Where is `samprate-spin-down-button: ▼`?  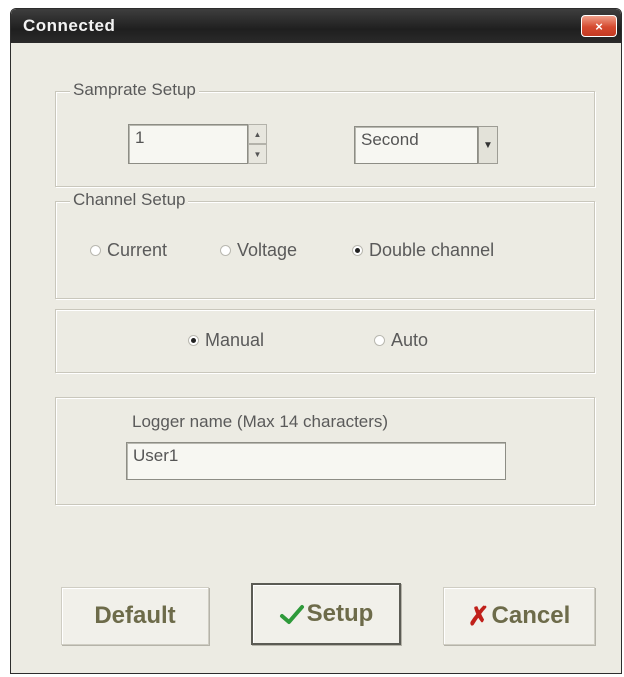 samprate-spin-down-button: ▼ is located at coordinates (257, 154).